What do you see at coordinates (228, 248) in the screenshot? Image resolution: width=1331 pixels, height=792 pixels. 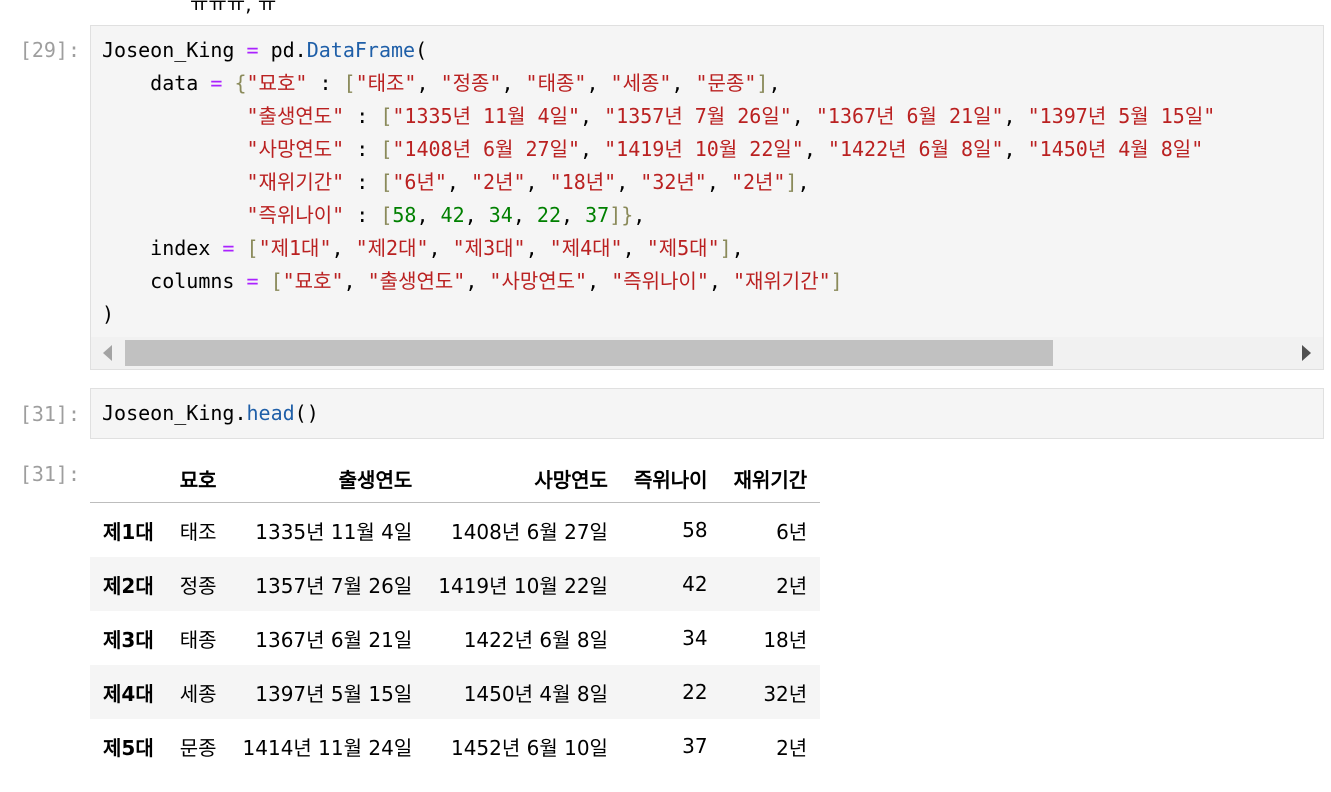 I see `code-token: =` at bounding box center [228, 248].